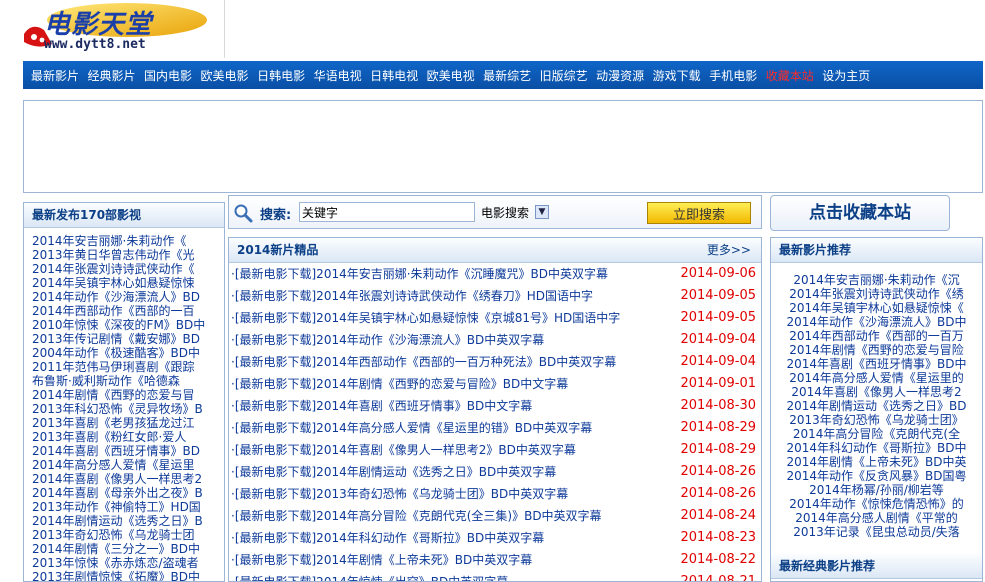 This screenshot has height=582, width=985. I want to click on movie-link: ·[最新电影下载]2014年安吉丽娜·朱莉动作《沉睡魔咒》BD中英双字幕, so click(419, 274).